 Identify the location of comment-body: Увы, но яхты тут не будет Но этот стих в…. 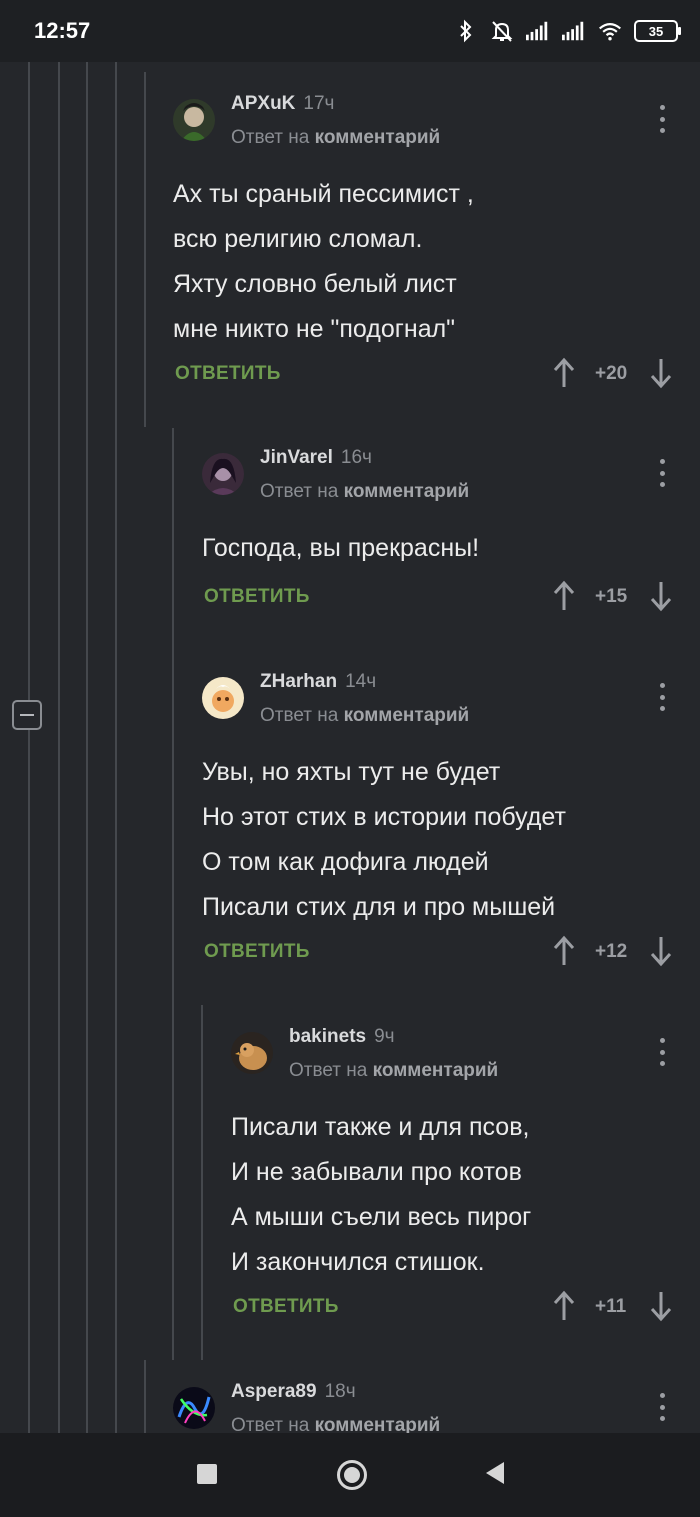
(384, 839).